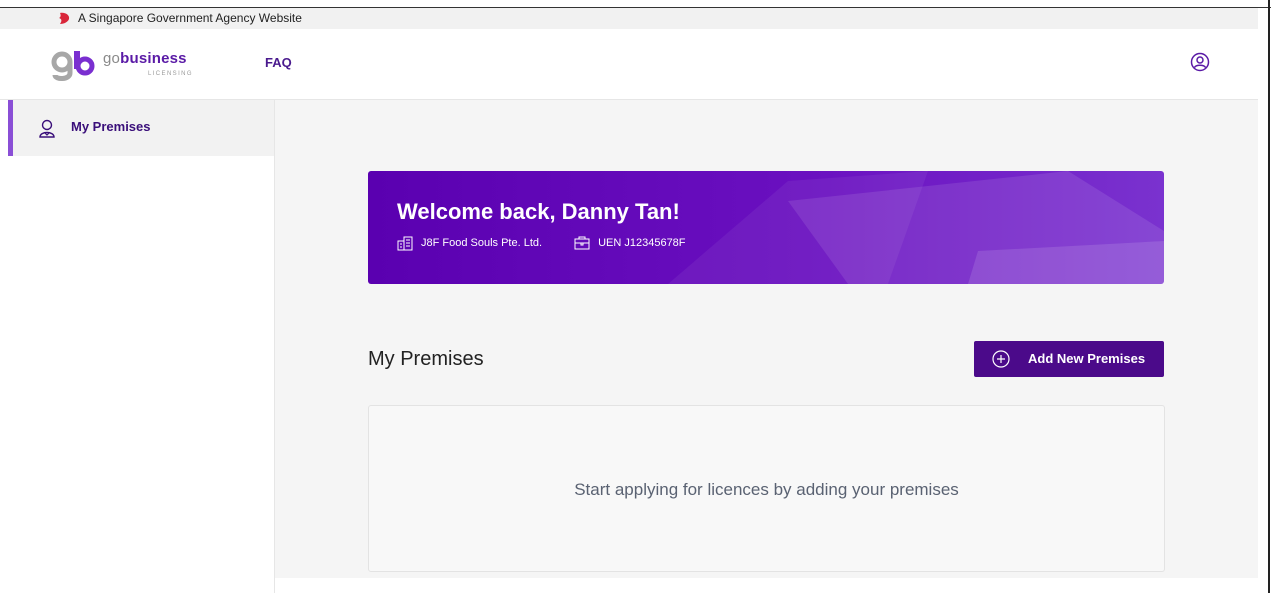 The height and width of the screenshot is (593, 1271). I want to click on briefcase-icon, so click(582, 243).